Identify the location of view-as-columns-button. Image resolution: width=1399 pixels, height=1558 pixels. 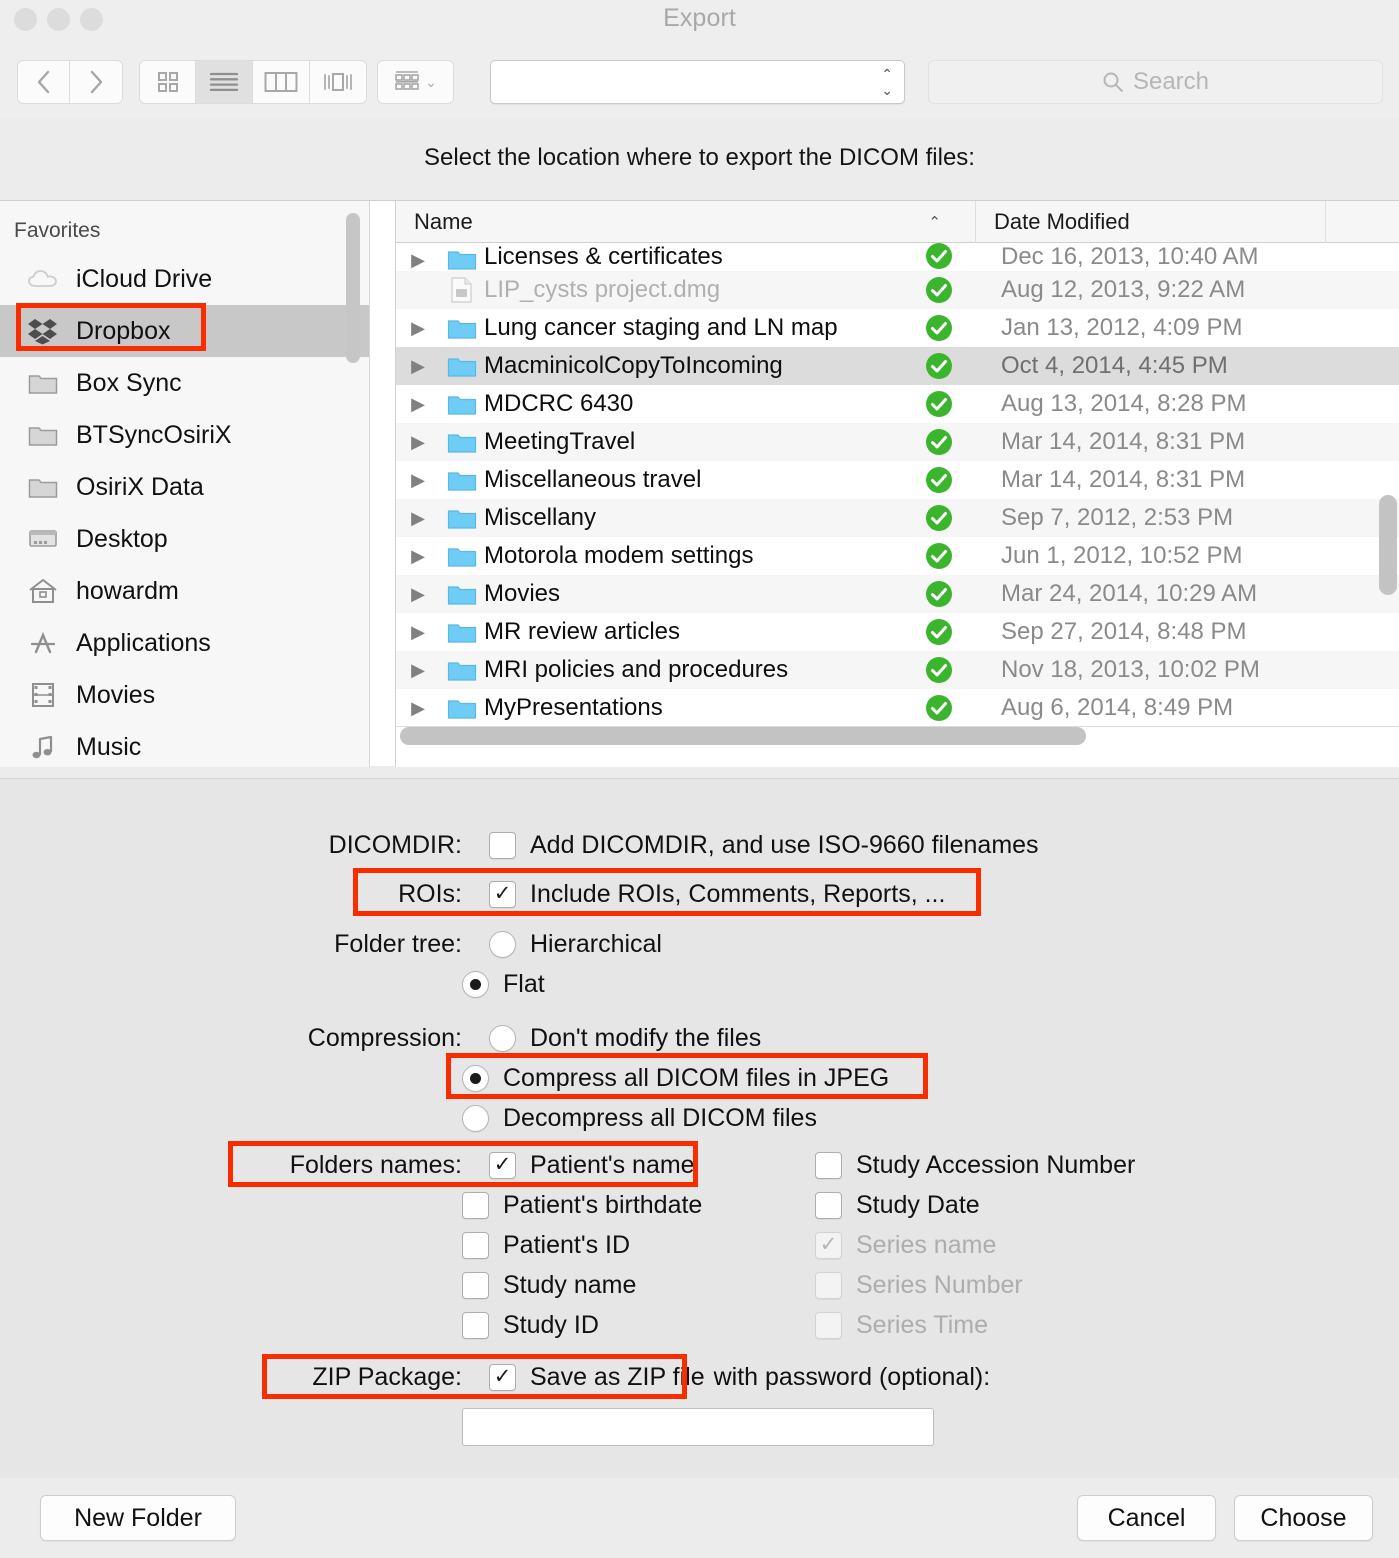
(281, 82).